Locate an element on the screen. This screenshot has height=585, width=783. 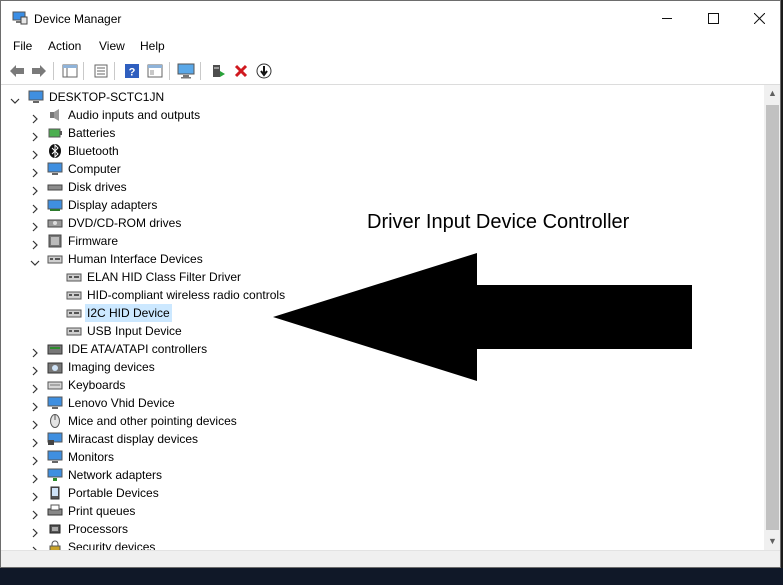
portable-icon is located at coordinates (55, 493).